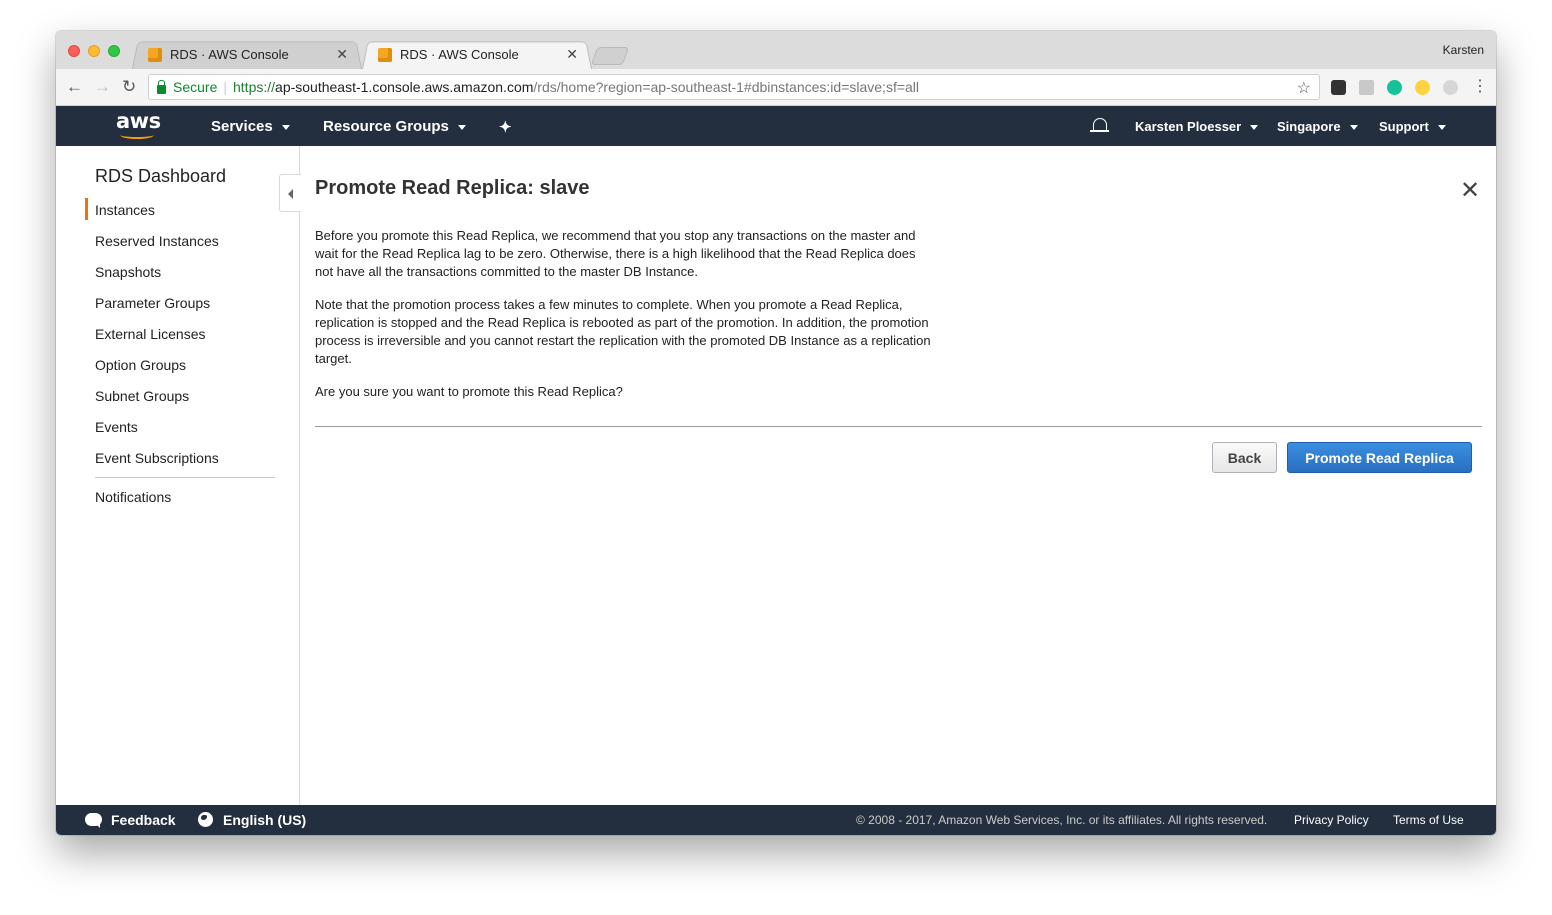 The width and height of the screenshot is (1552, 915). Describe the element at coordinates (157, 458) in the screenshot. I see `sidebar-item-event-subscriptions: Event Subscriptions` at that location.